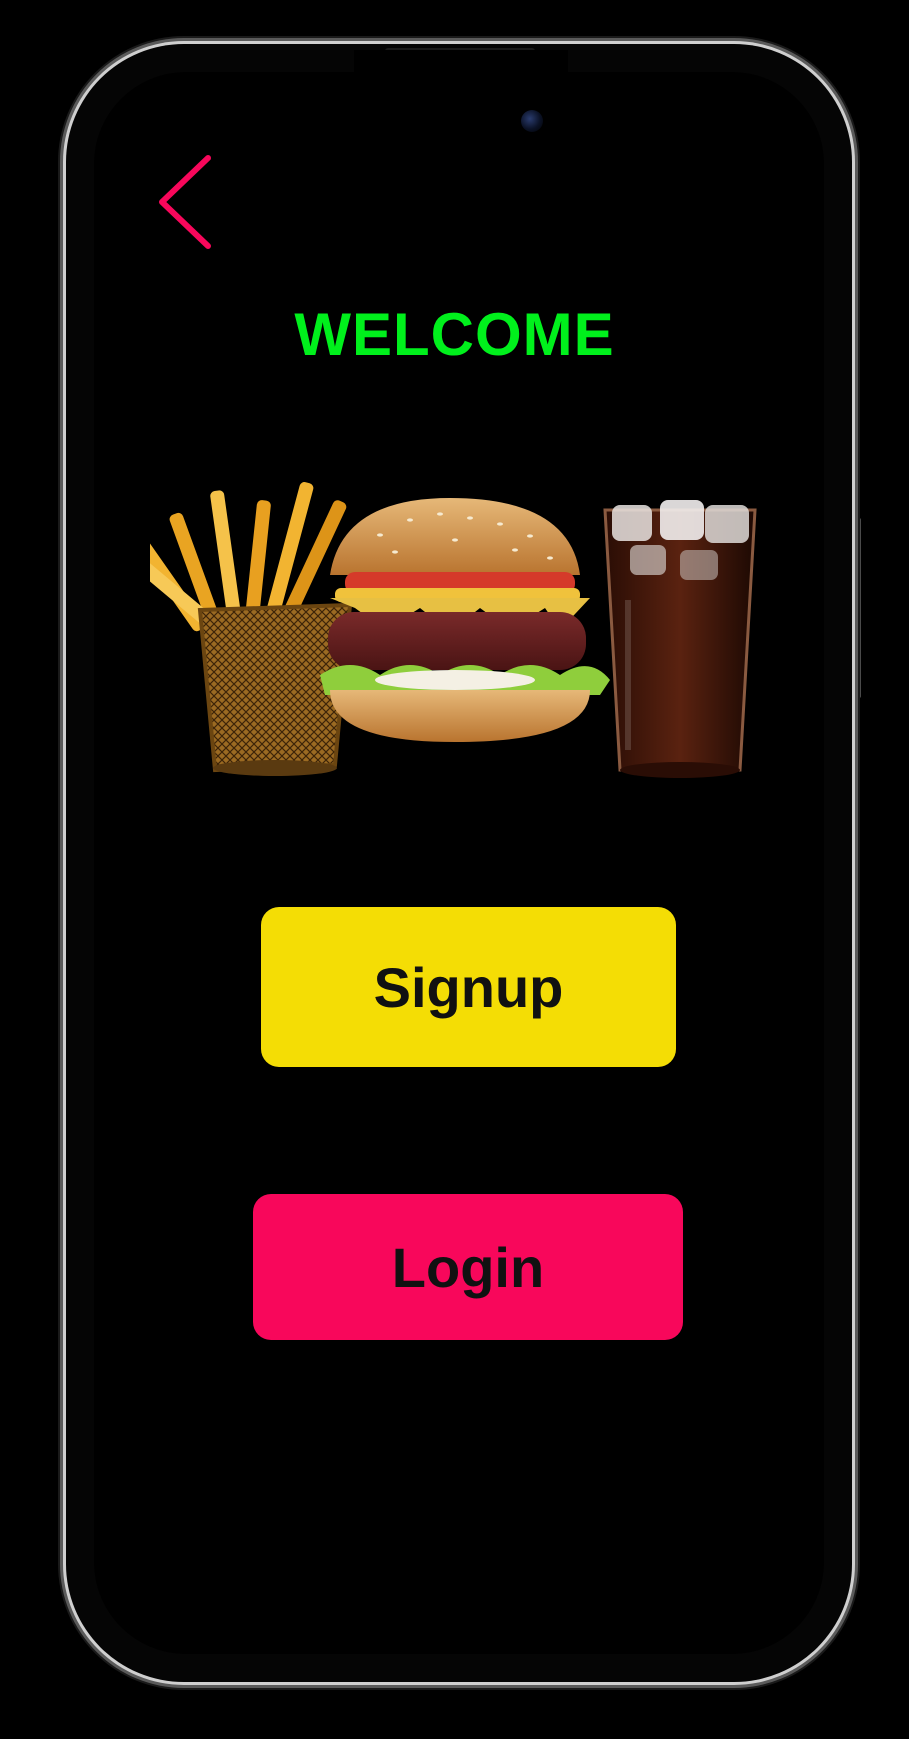 This screenshot has height=1739, width=909. What do you see at coordinates (461, 102) in the screenshot?
I see `dynamic-island` at bounding box center [461, 102].